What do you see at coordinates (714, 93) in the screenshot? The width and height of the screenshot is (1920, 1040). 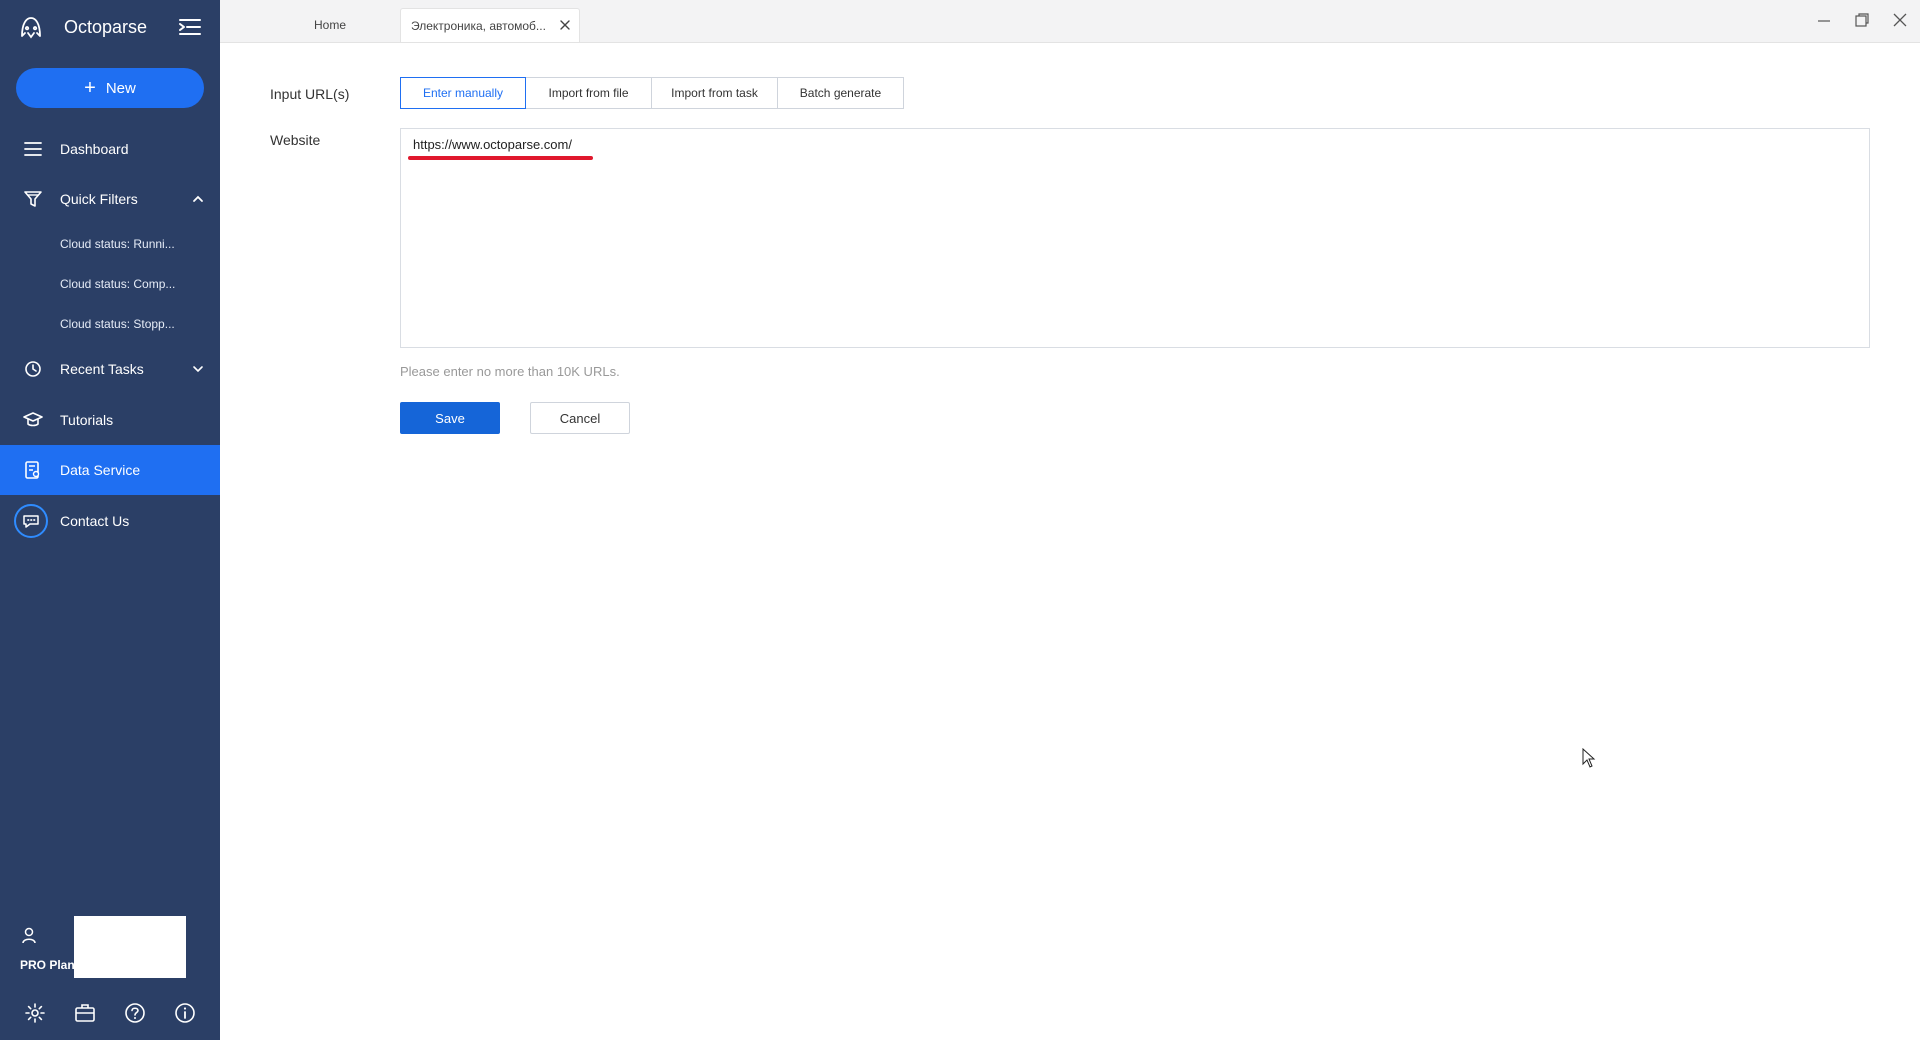 I see `mode-import-from-task: Import from task` at bounding box center [714, 93].